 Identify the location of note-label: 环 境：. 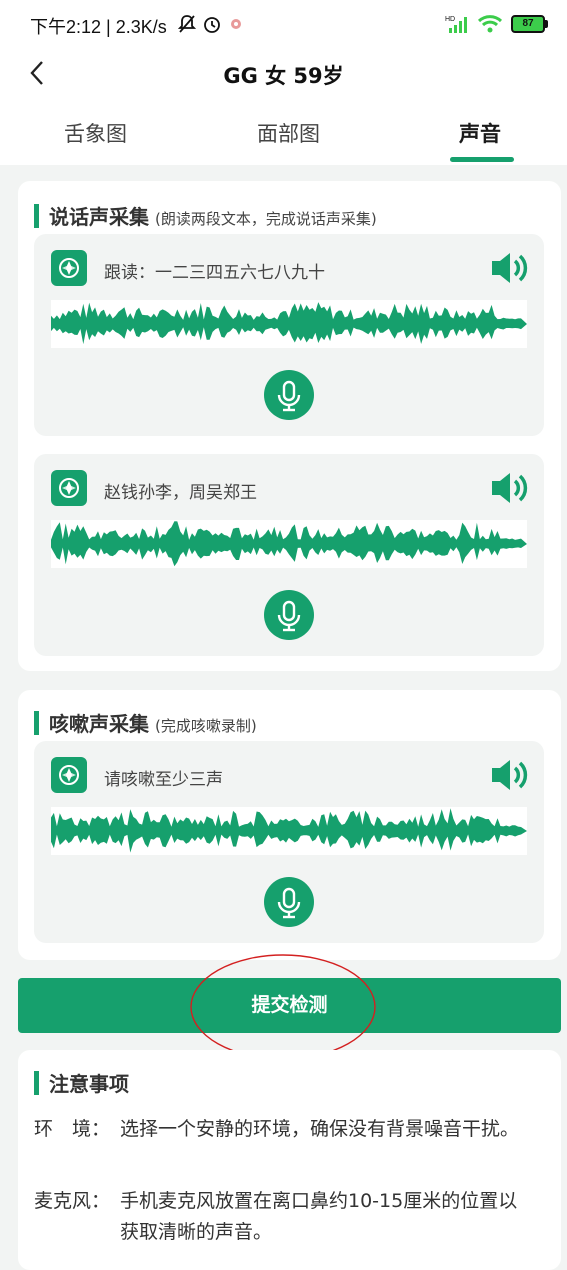
(72, 1129).